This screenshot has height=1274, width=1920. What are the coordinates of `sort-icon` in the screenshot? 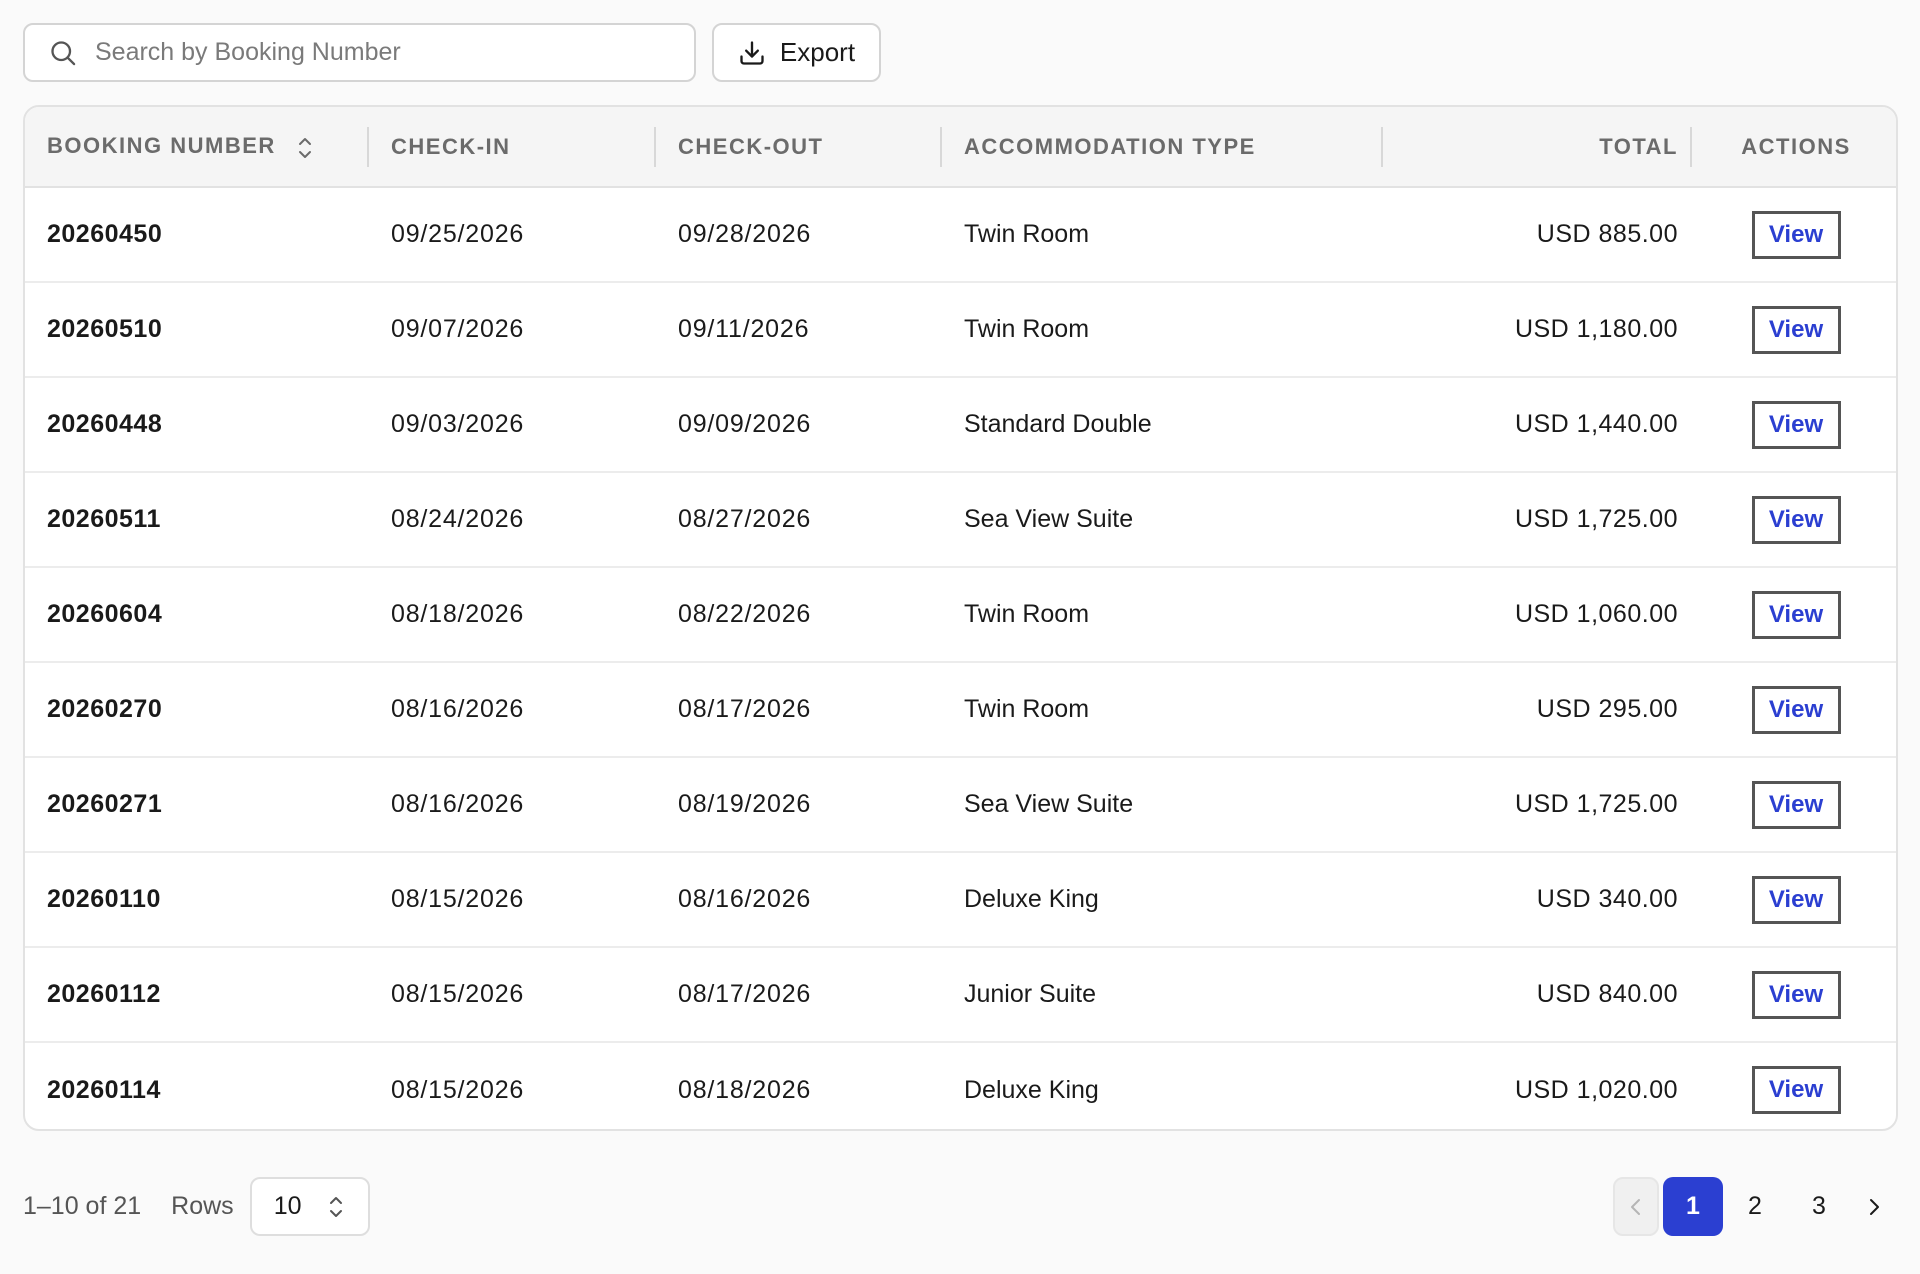 It's located at (305, 148).